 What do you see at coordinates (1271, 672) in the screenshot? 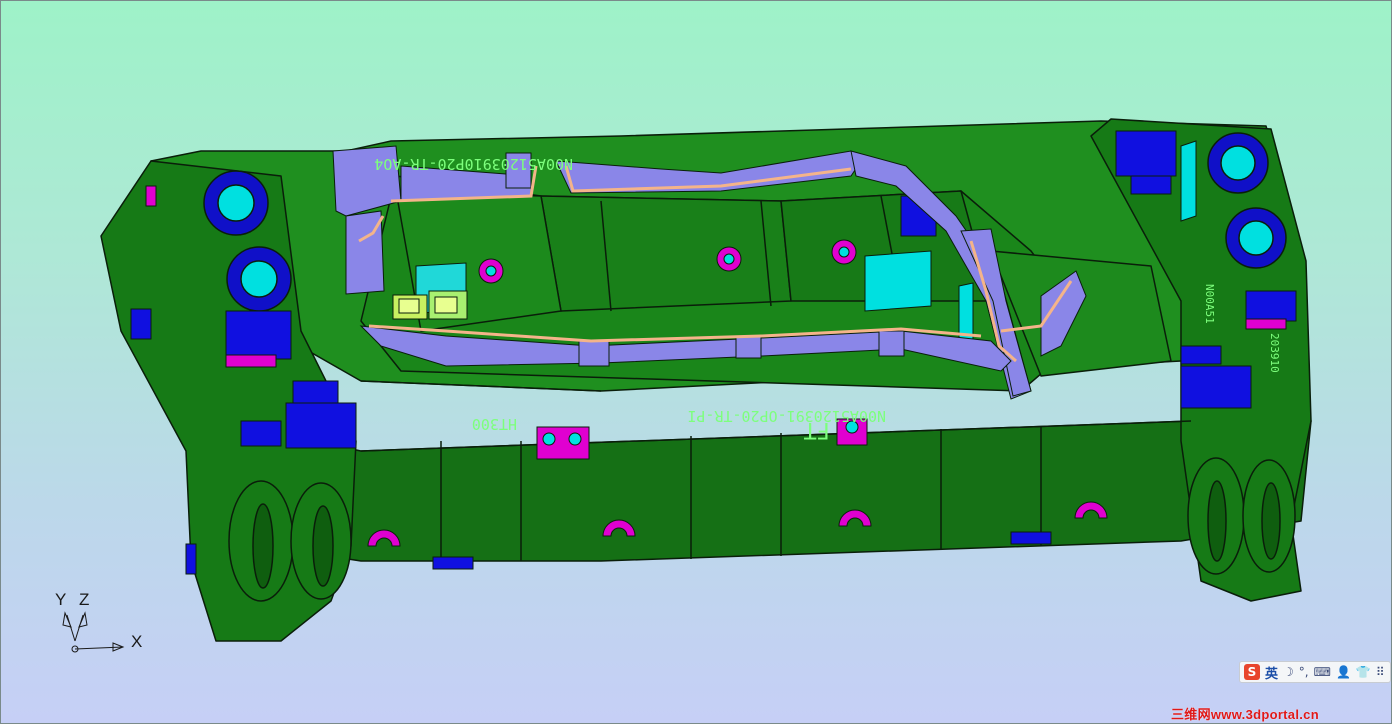
I see `language-toggle: 英` at bounding box center [1271, 672].